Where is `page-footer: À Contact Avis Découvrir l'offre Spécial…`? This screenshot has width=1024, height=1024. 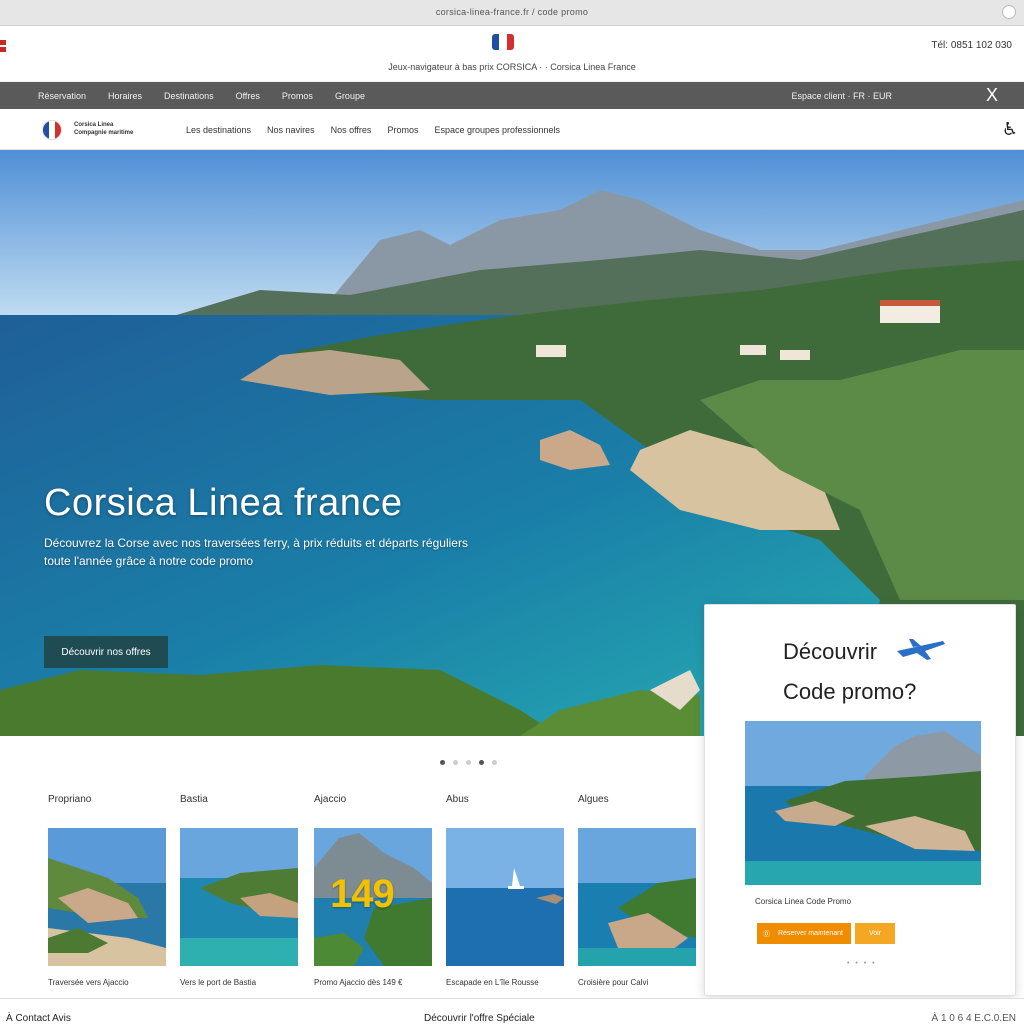
page-footer: À Contact Avis Découvrir l'offre Spécial… is located at coordinates (512, 1011).